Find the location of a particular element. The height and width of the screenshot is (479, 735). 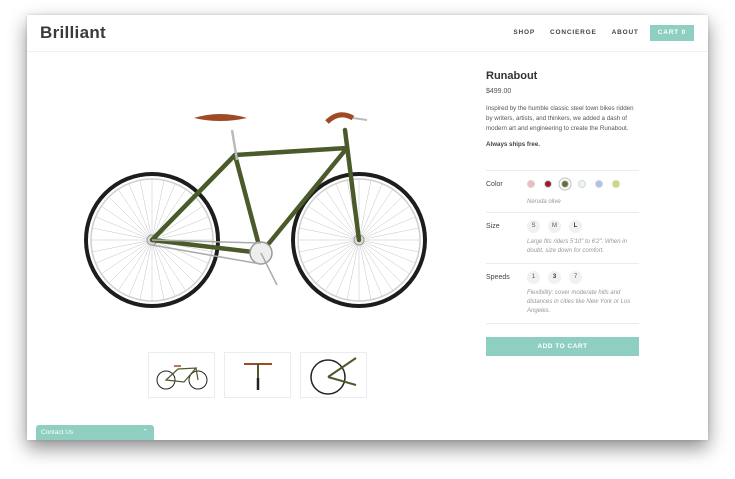

brand-logo: Brilliant is located at coordinates (73, 33).